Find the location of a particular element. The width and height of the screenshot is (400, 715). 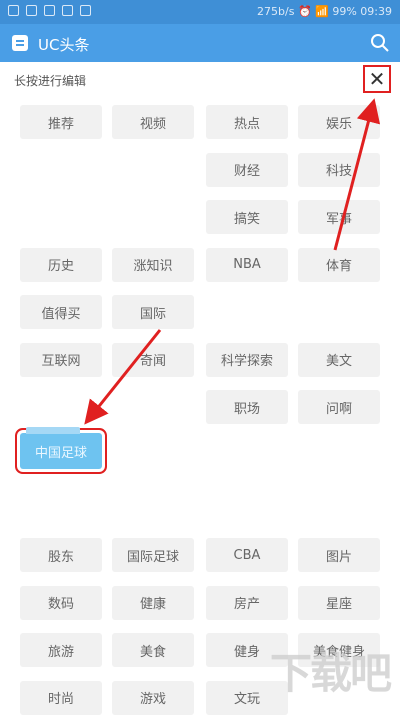

channel-chip: NBA is located at coordinates (247, 264).